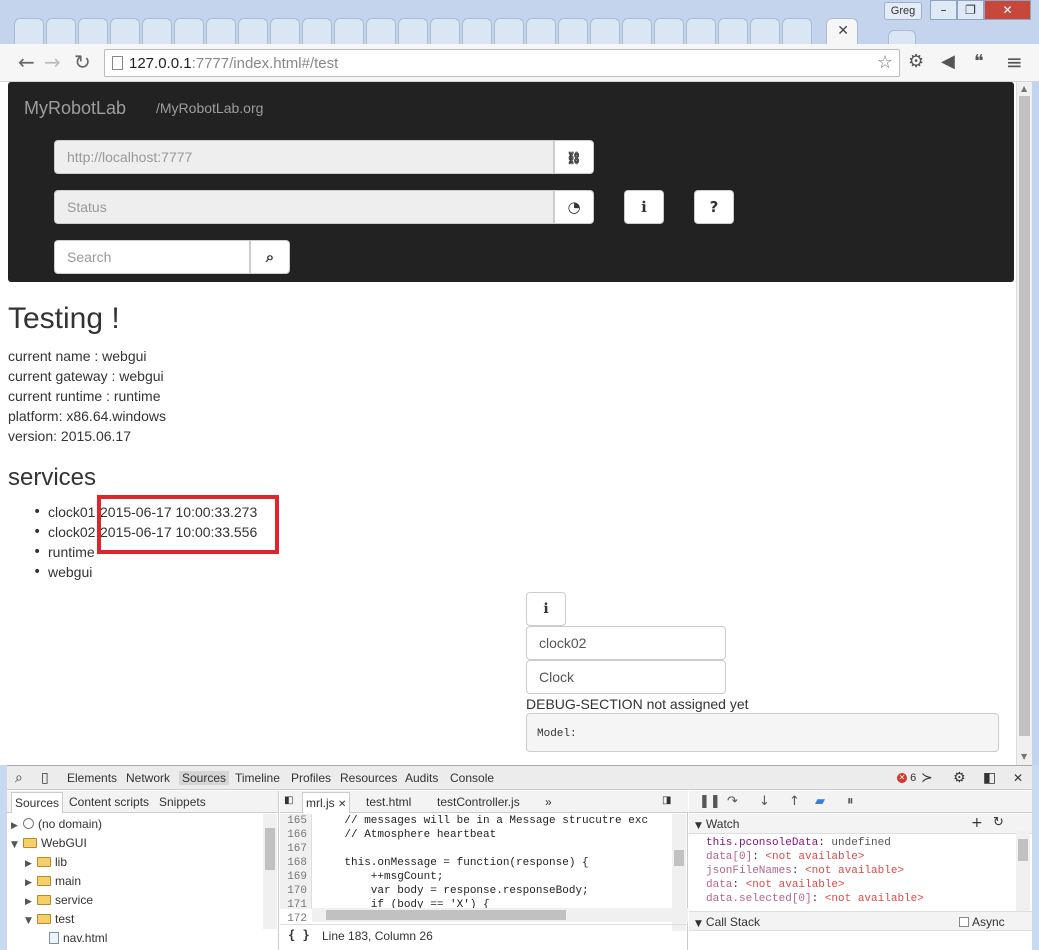 This screenshot has height=950, width=1039. I want to click on editor-vscroll-thumb, so click(679, 858).